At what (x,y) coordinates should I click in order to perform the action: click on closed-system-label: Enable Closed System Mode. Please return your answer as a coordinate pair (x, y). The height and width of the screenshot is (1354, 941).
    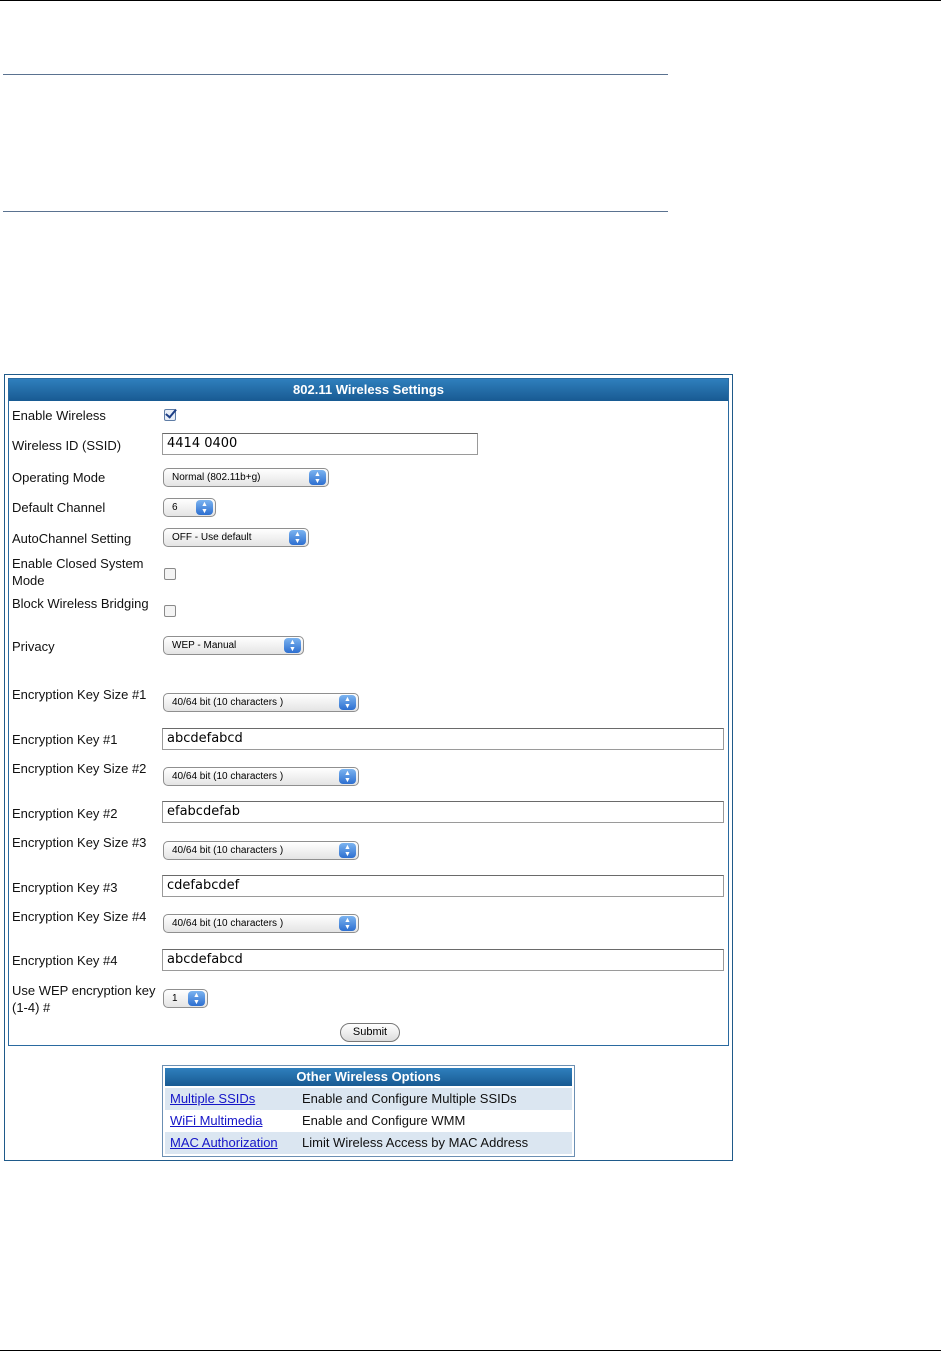
    Looking at the image, I should click on (78, 572).